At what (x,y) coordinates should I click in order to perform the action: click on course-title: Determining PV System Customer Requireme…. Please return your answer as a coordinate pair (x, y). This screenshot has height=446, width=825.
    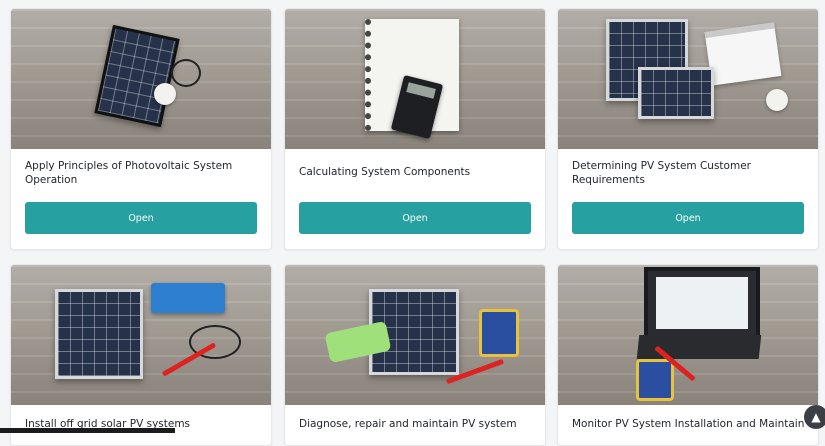
    Looking at the image, I should click on (661, 173).